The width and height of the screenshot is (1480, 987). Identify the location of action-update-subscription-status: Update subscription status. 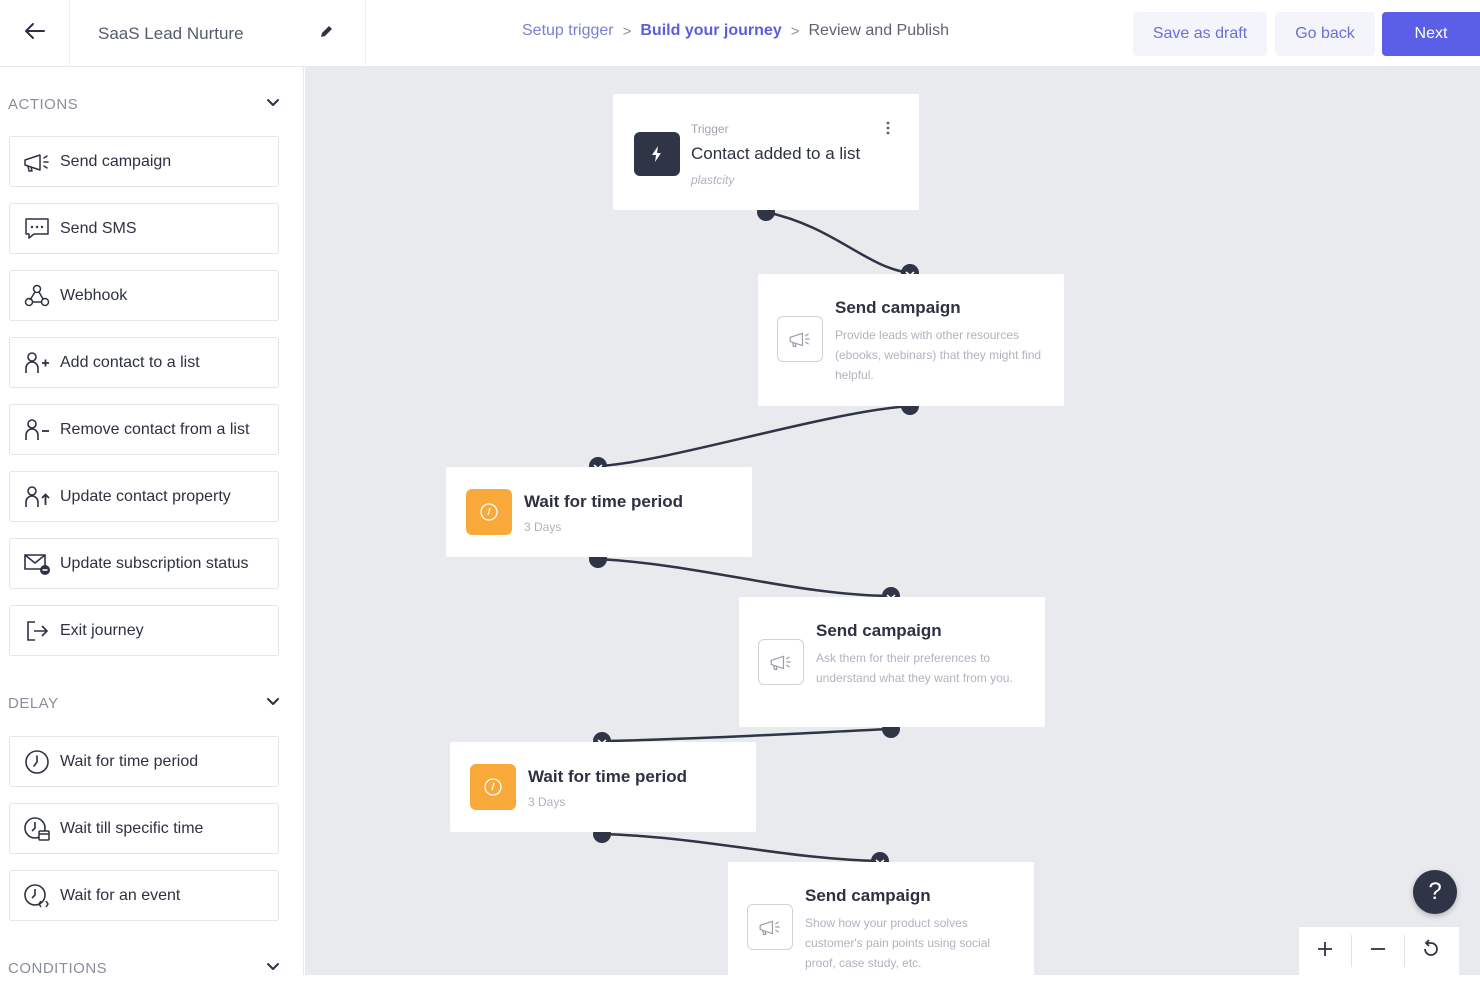
(144, 563).